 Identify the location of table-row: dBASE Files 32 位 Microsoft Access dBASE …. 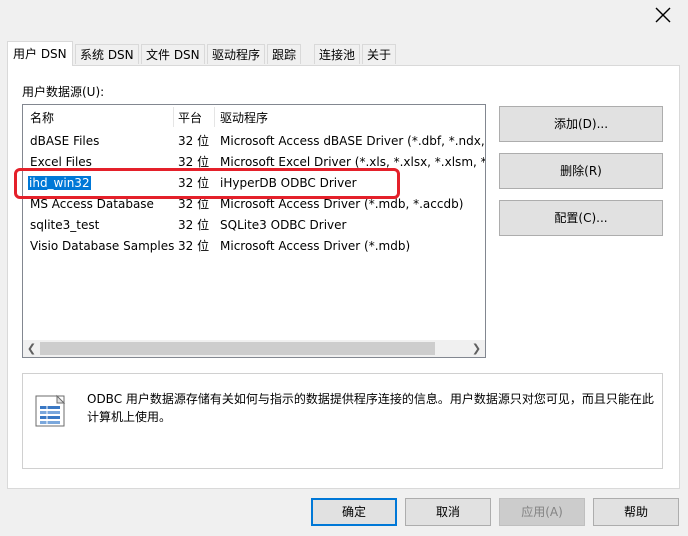
(254, 141).